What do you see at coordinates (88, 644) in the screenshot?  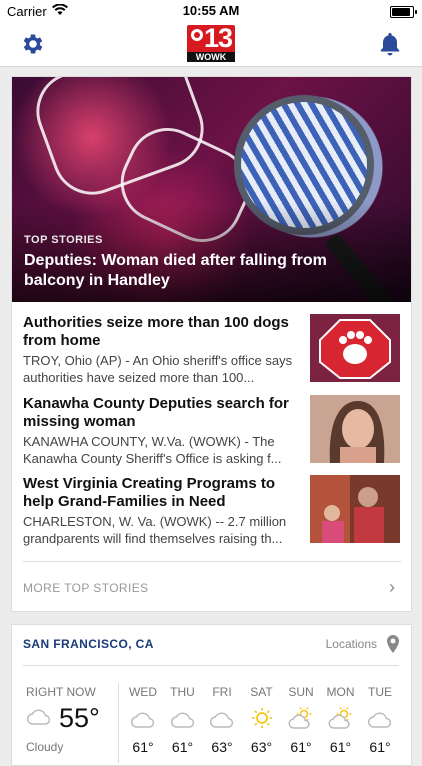 I see `weather-city: SAN FRANCISCO, CA` at bounding box center [88, 644].